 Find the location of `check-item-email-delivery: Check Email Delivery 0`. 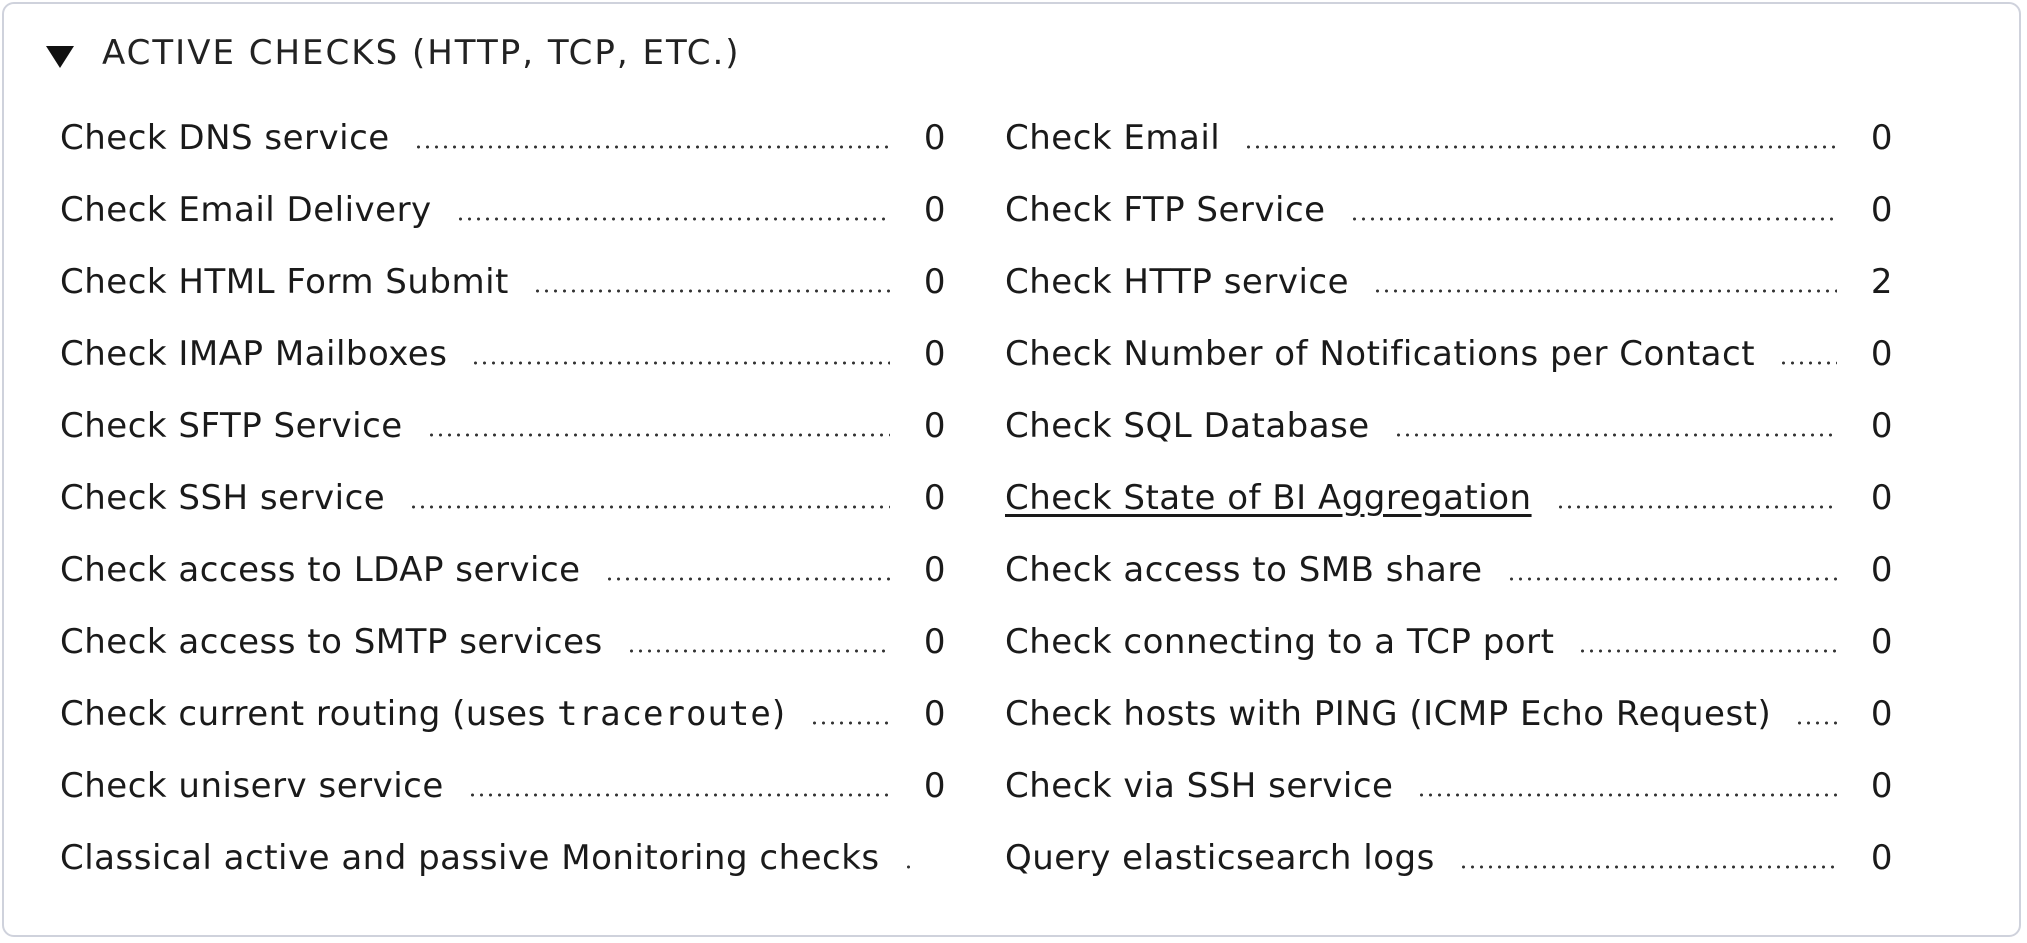

check-item-email-delivery: Check Email Delivery 0 is located at coordinates (503, 210).